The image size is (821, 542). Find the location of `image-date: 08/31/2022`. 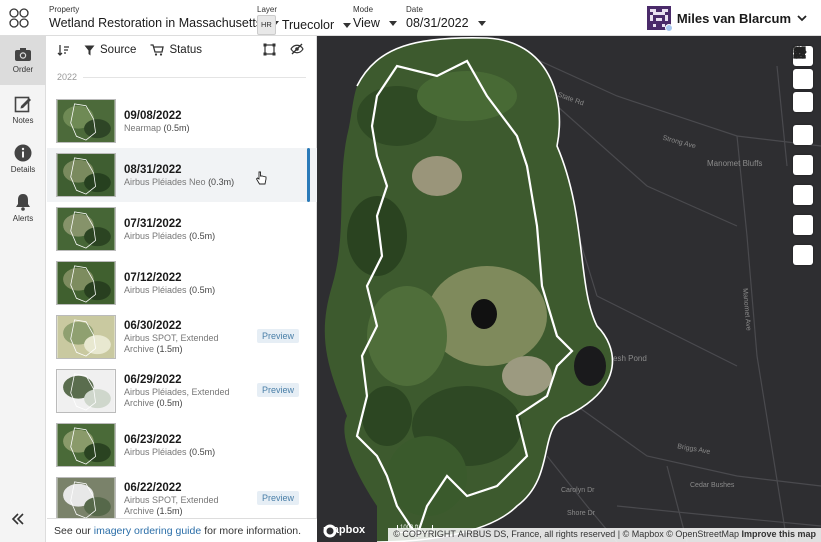

image-date: 08/31/2022 is located at coordinates (153, 169).